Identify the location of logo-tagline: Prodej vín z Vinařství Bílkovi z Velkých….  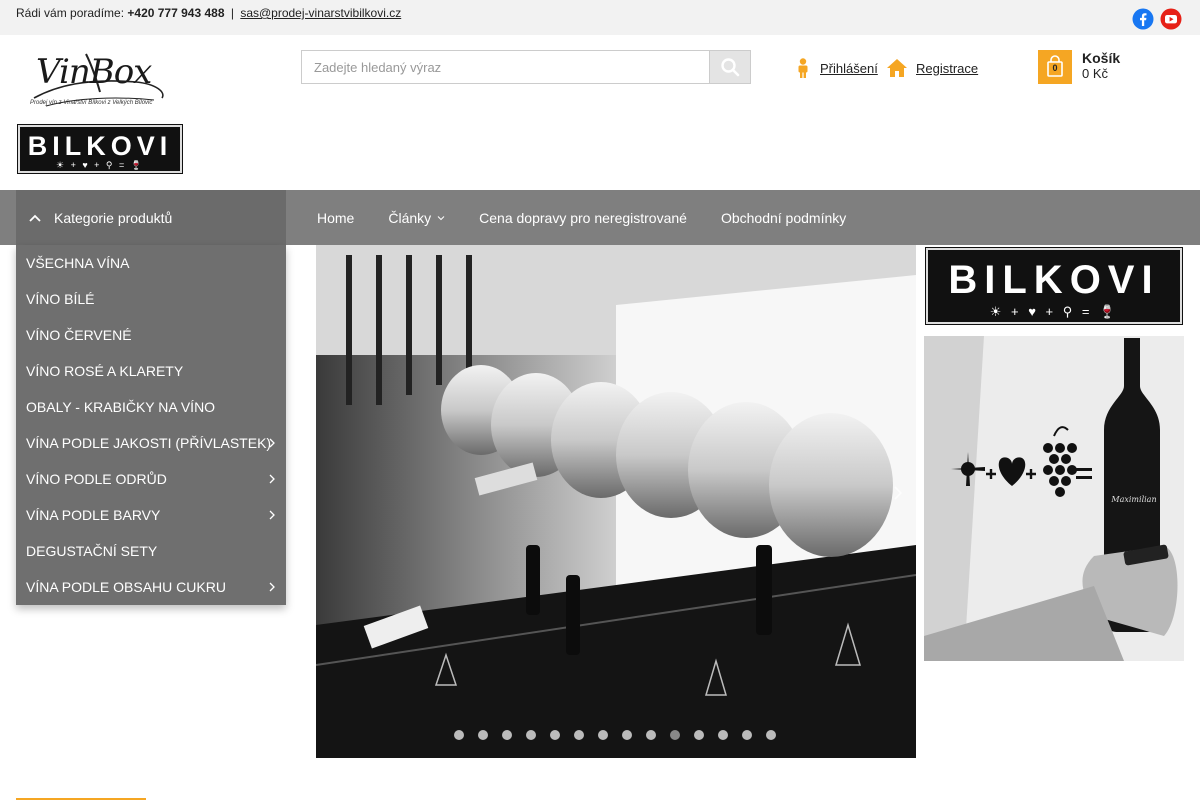
(91, 103).